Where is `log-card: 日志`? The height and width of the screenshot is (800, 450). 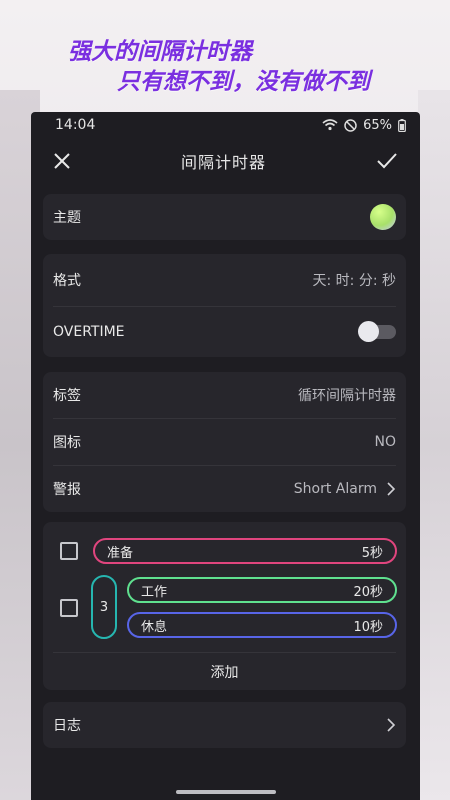 log-card: 日志 is located at coordinates (224, 725).